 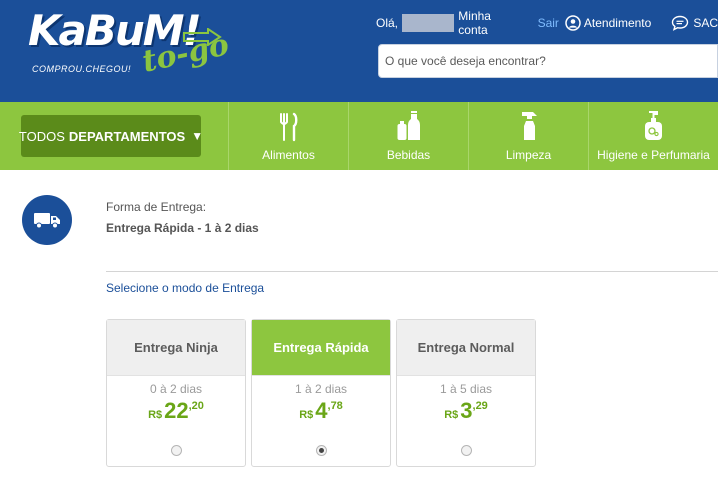 What do you see at coordinates (41, 136) in the screenshot?
I see `departments-prefix: TODOS` at bounding box center [41, 136].